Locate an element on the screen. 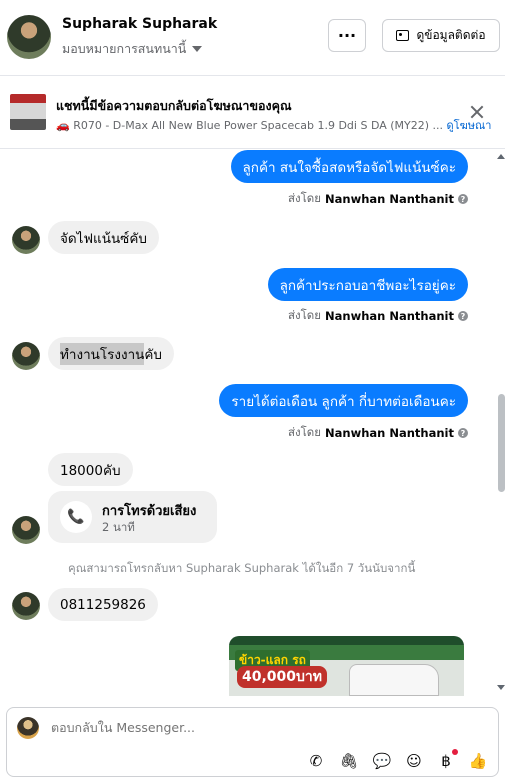  message-text: คับ is located at coordinates (153, 354).